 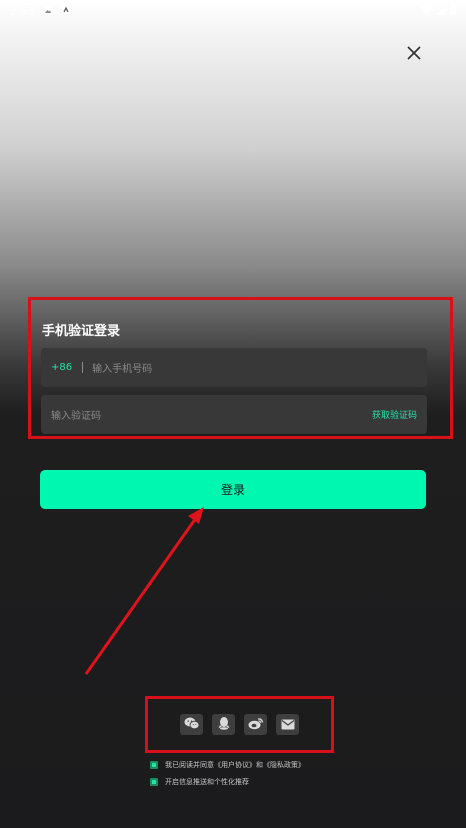 I want to click on social-login-panel, so click(x=239, y=724).